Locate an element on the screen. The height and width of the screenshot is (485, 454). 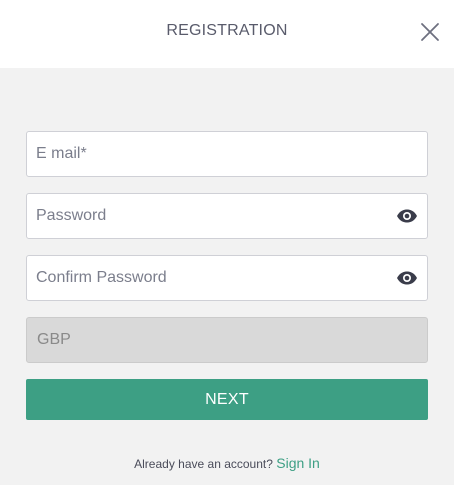
currency-field: GBP is located at coordinates (227, 340).